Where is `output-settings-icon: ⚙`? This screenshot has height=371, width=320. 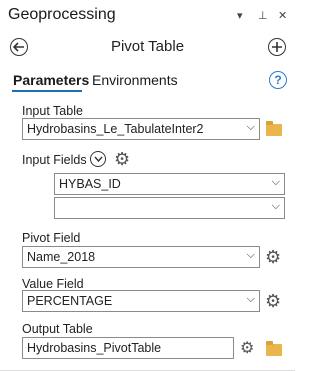
output-settings-icon: ⚙ is located at coordinates (247, 348).